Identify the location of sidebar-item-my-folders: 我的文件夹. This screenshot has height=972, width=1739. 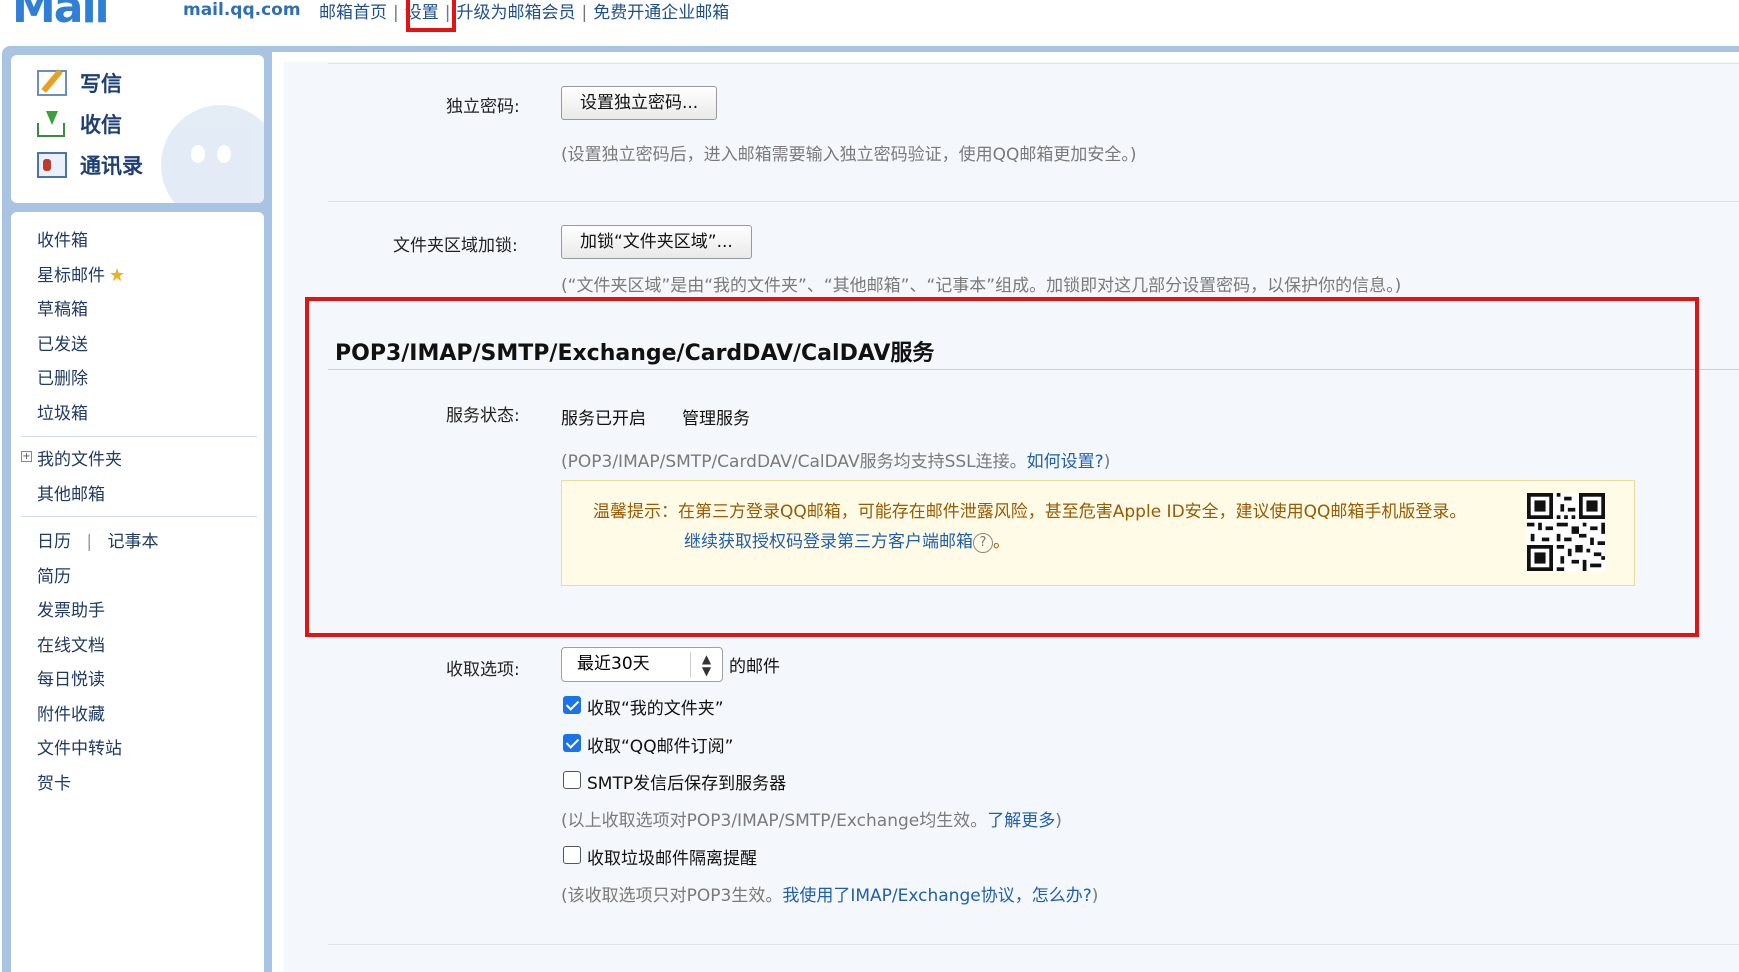
(79, 457).